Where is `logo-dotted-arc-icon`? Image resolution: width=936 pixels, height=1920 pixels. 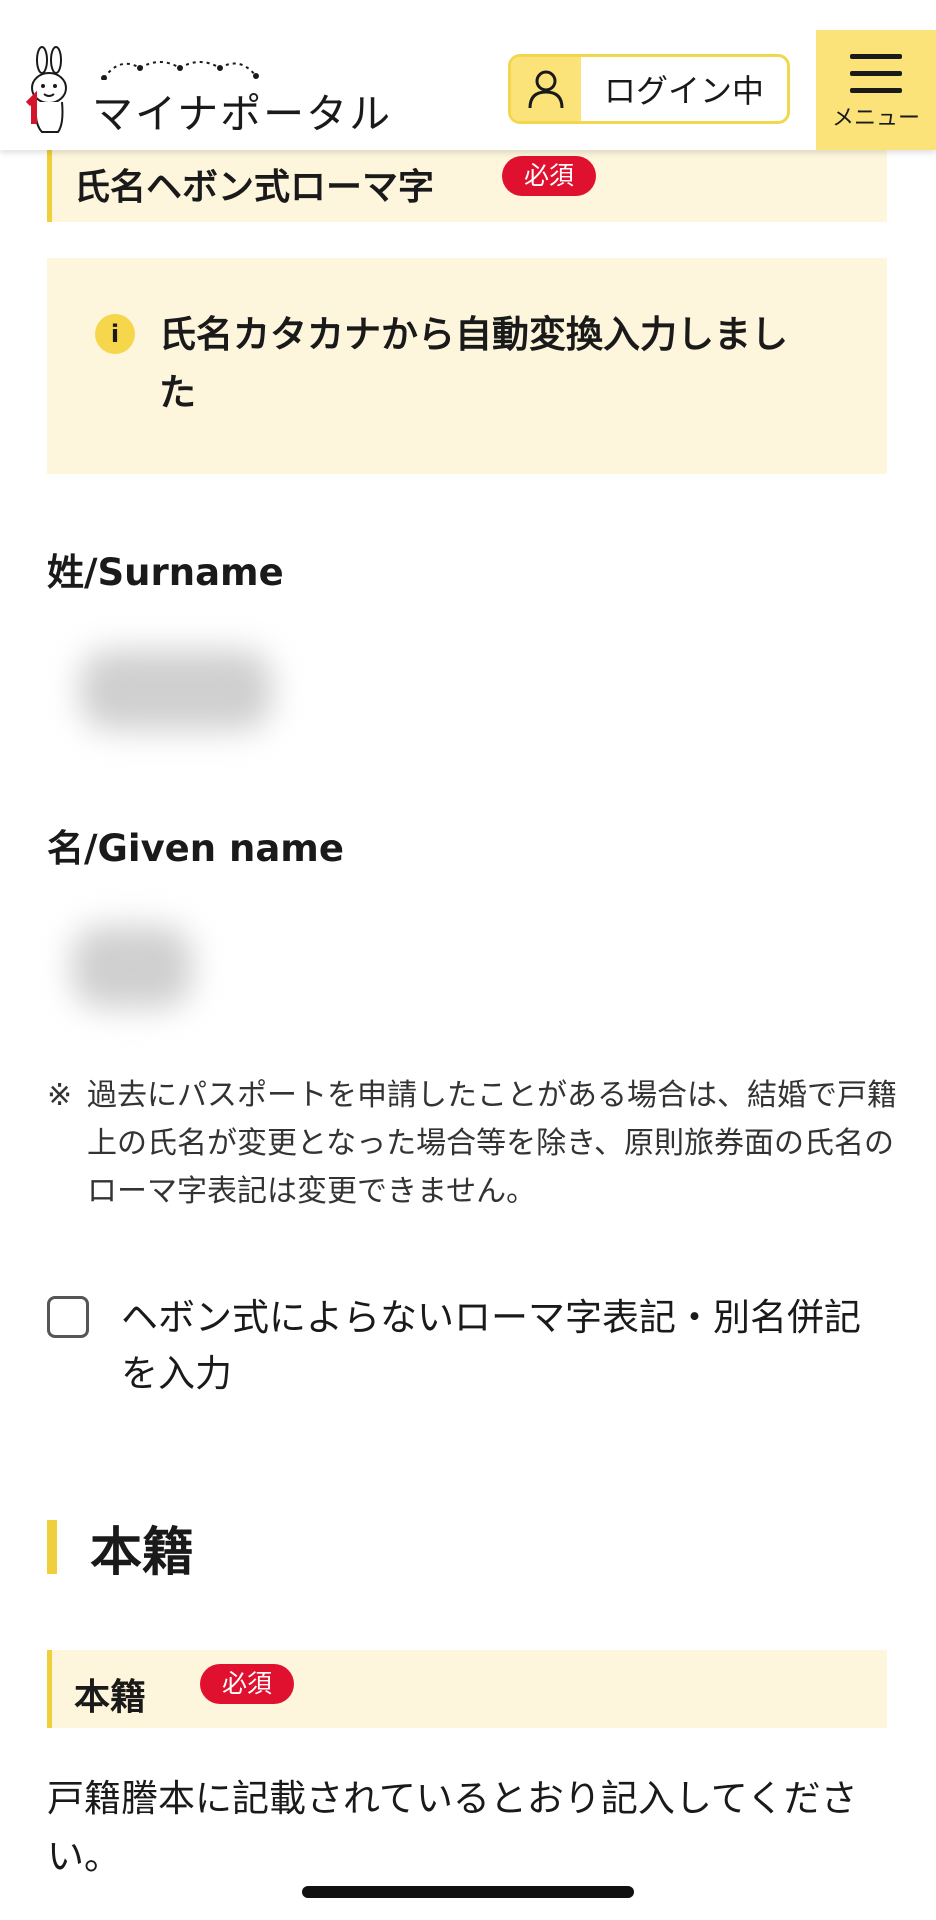
logo-dotted-arc-icon is located at coordinates (180, 70).